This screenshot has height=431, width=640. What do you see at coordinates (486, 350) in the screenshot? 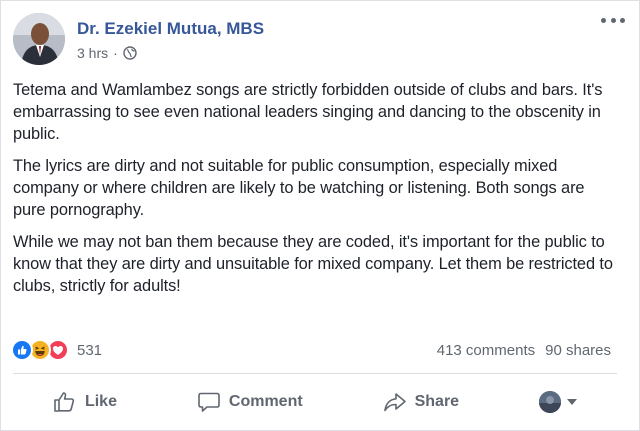
I see `comments-count-link: 413 comments` at bounding box center [486, 350].